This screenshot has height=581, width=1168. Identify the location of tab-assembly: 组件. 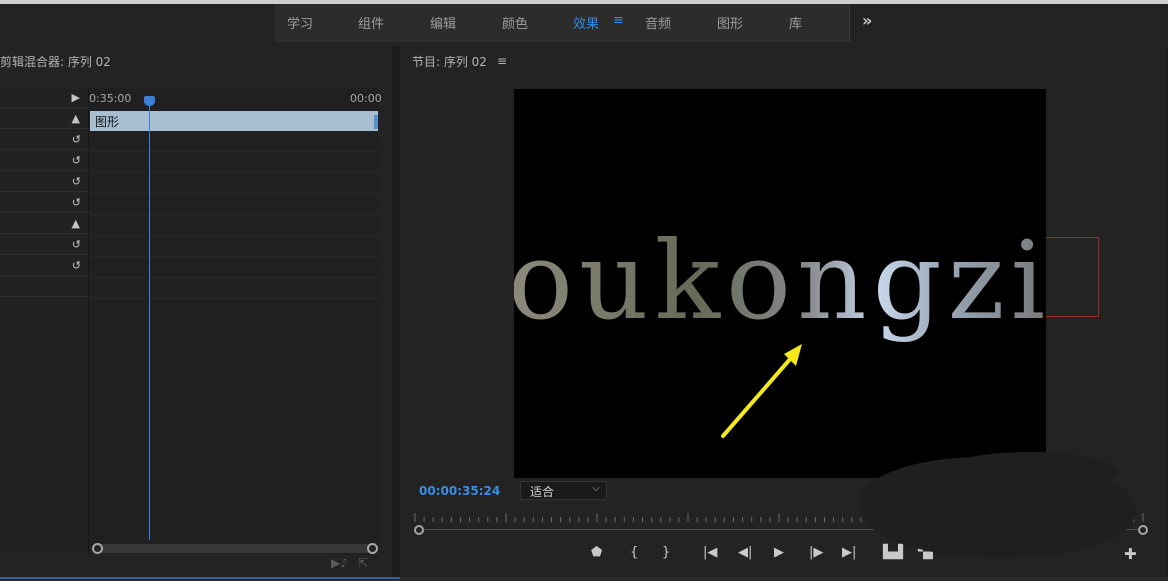
(371, 22).